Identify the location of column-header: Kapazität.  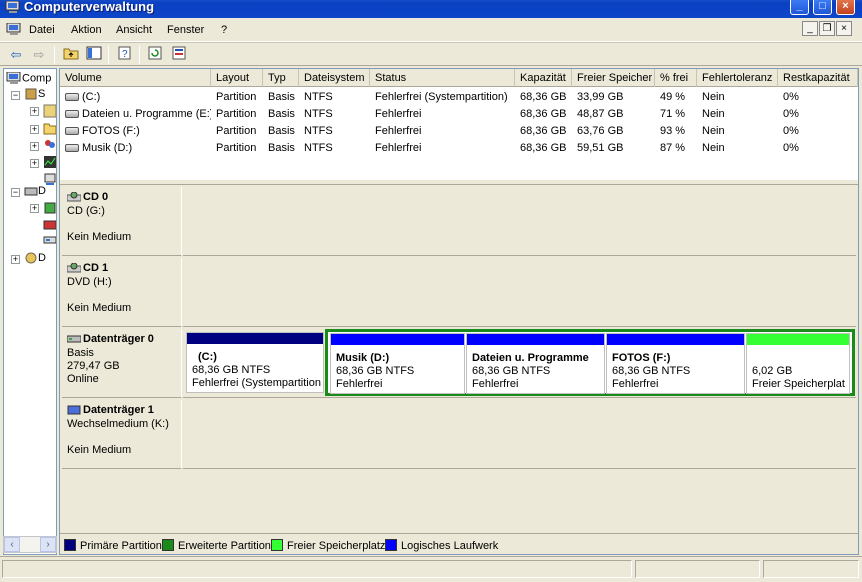
(543, 78).